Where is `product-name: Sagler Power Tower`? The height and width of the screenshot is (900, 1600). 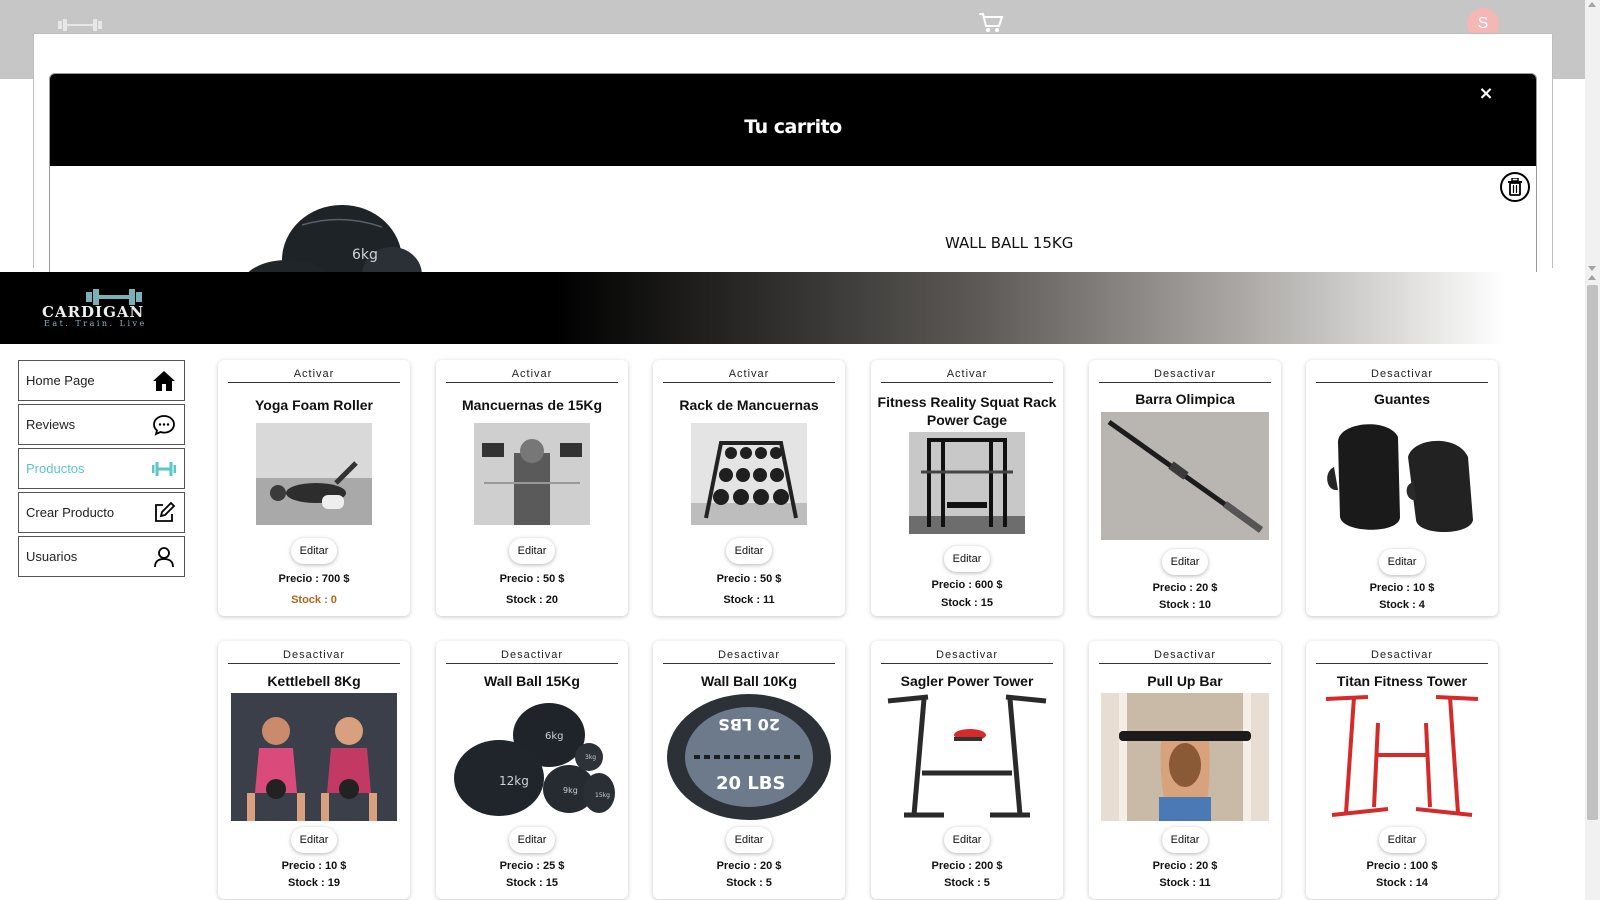 product-name: Sagler Power Tower is located at coordinates (967, 681).